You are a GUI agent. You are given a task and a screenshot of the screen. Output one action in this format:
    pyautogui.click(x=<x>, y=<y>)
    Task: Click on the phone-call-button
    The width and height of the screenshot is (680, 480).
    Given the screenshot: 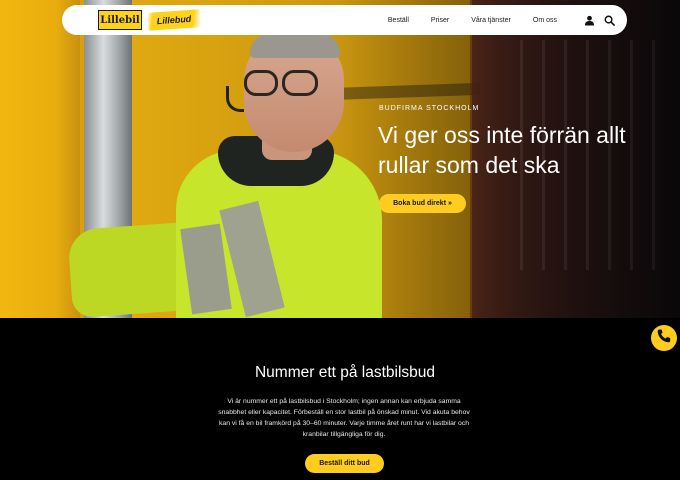 What is the action you would take?
    pyautogui.click(x=664, y=338)
    